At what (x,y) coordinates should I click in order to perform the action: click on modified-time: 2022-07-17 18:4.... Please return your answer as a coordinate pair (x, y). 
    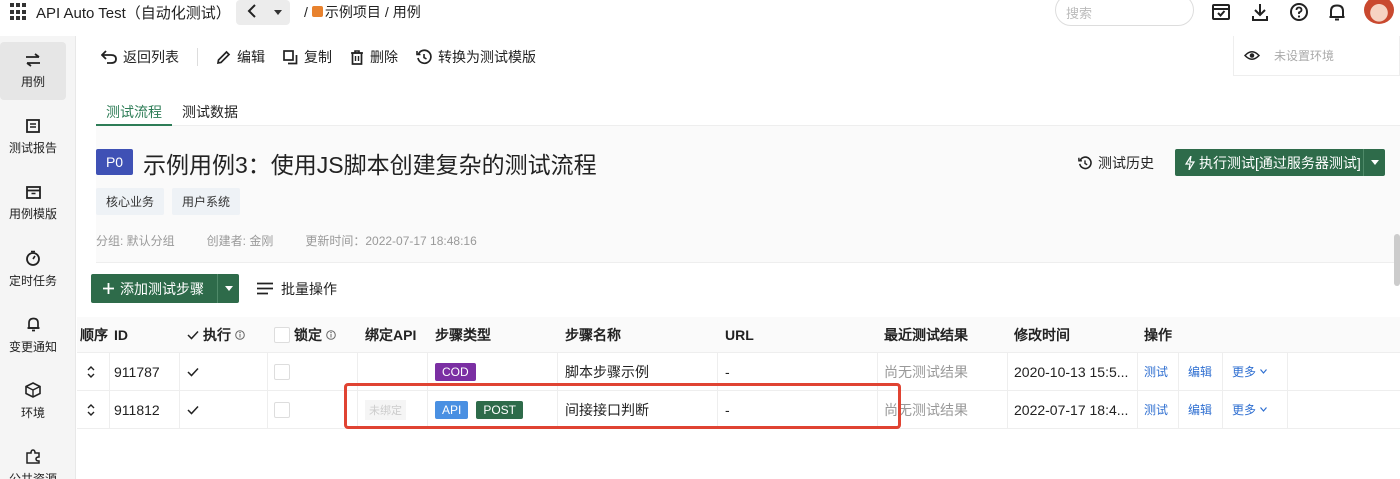
    Looking at the image, I should click on (1071, 409).